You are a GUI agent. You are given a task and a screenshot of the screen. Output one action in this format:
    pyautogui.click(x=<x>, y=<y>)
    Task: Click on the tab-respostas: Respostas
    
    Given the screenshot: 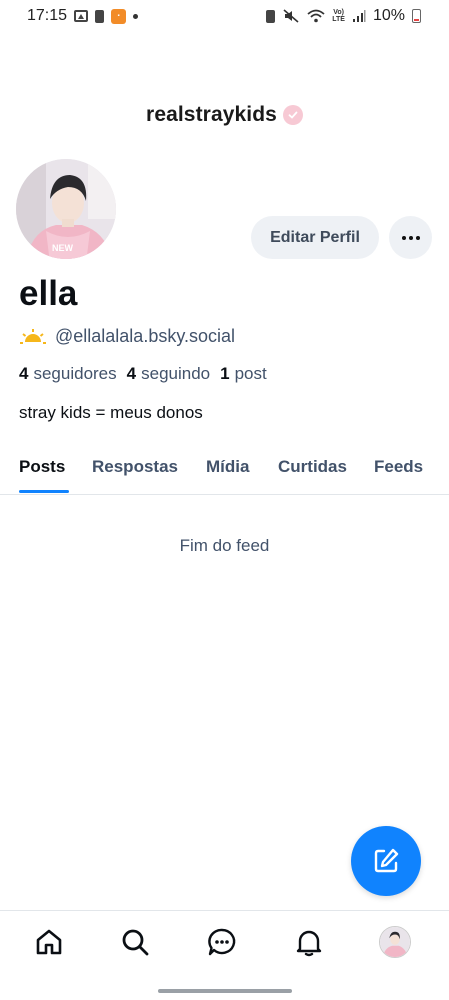 What is the action you would take?
    pyautogui.click(x=135, y=467)
    